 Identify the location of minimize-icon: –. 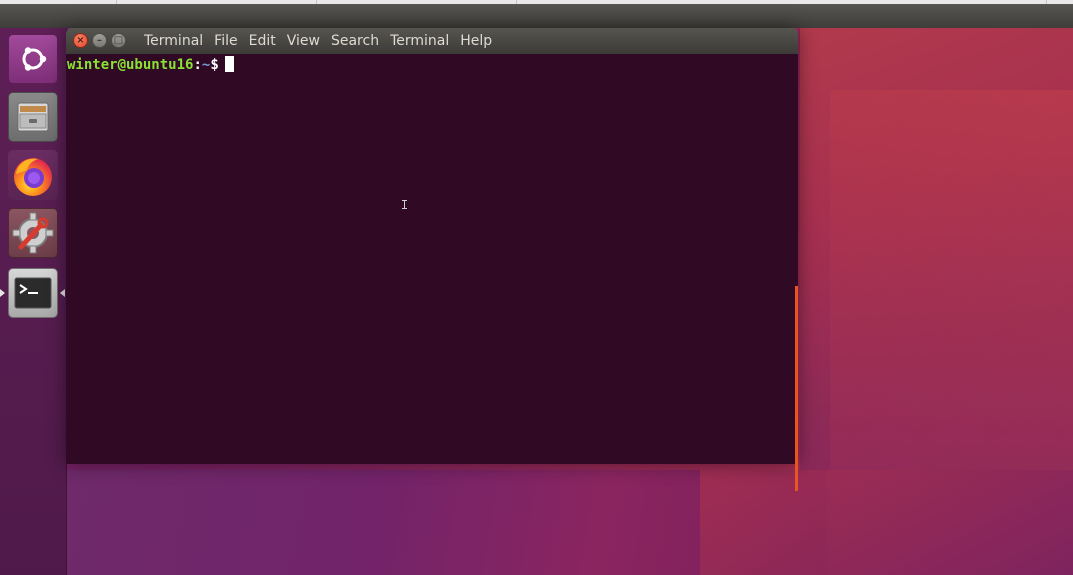
(99, 40).